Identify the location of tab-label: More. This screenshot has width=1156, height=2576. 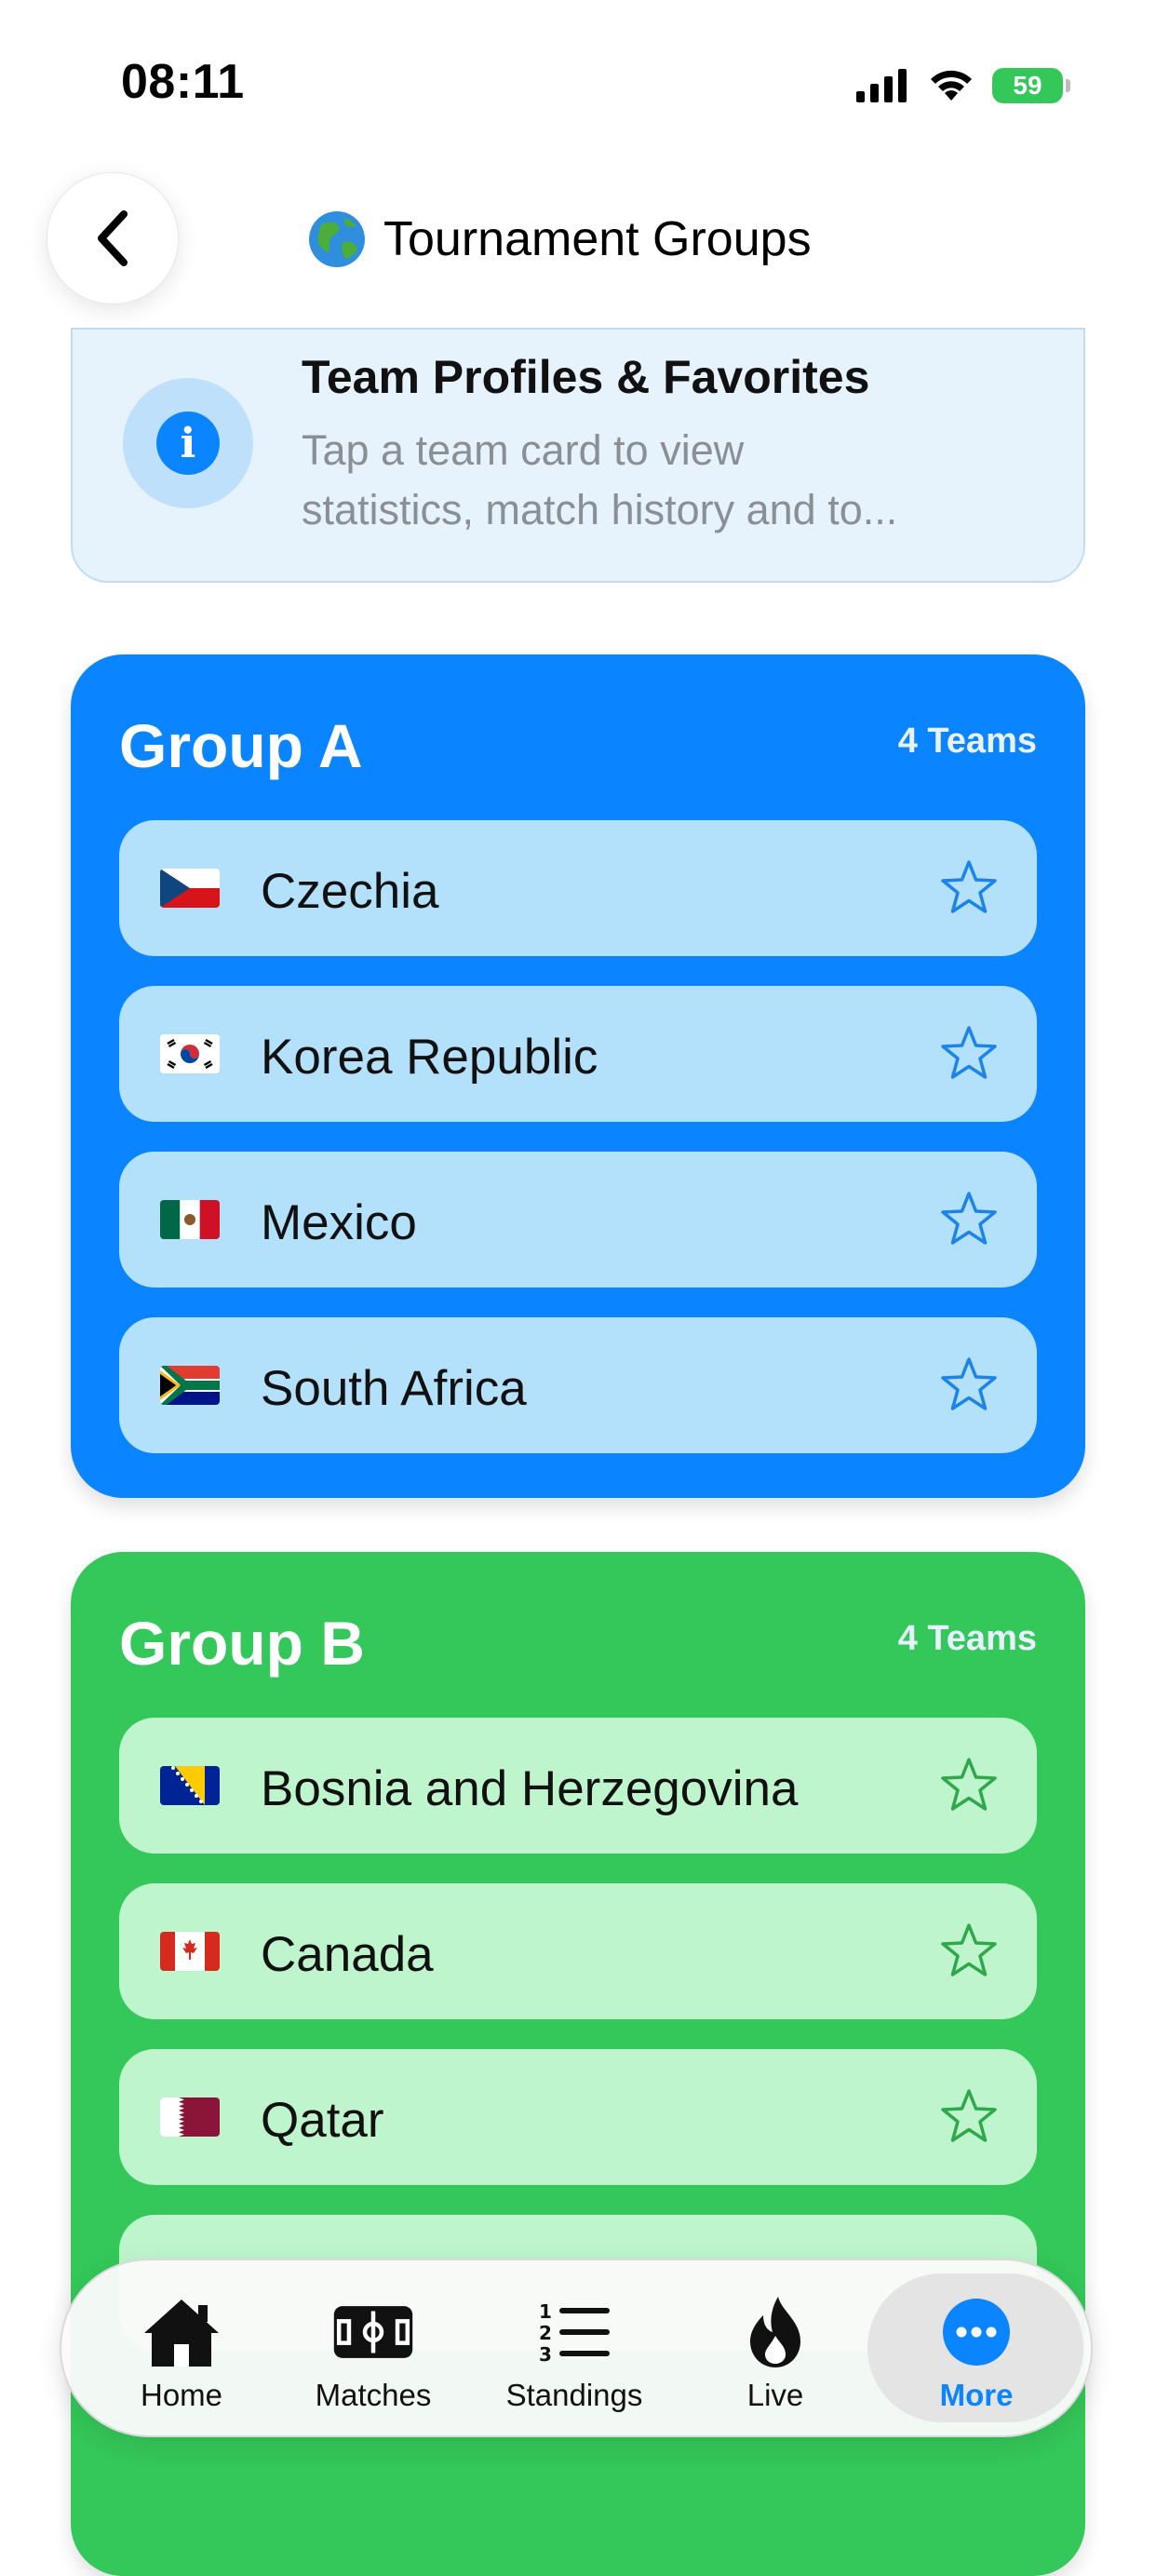
(976, 2395).